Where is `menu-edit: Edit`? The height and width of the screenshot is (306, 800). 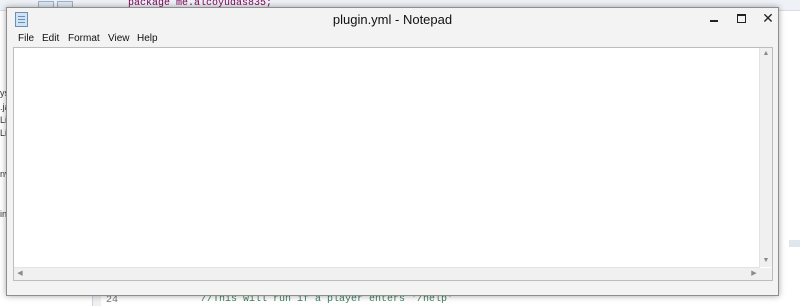
menu-edit: Edit is located at coordinates (50, 38).